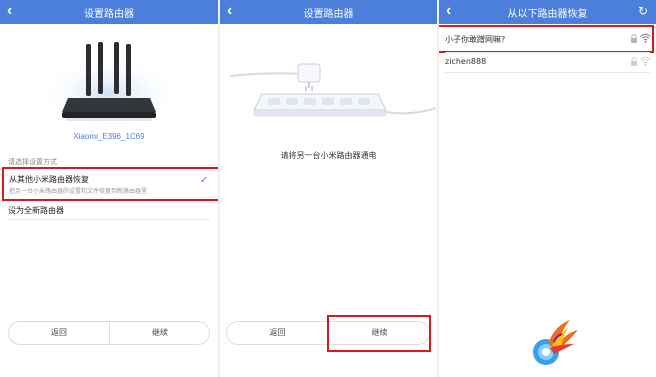 This screenshot has width=656, height=377. Describe the element at coordinates (32, 162) in the screenshot. I see `section-label: 请选择设置方式` at that location.